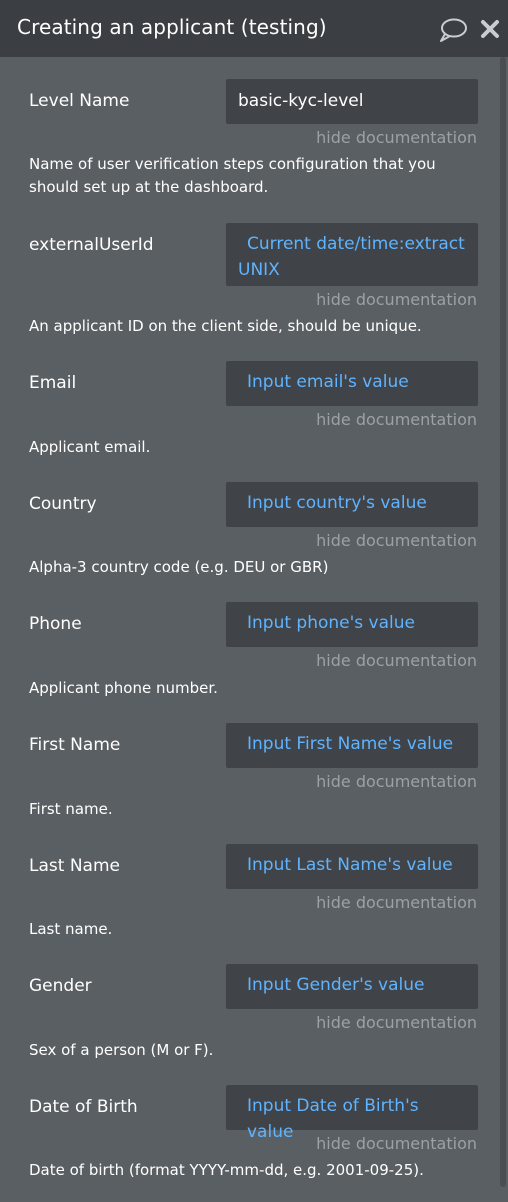 The width and height of the screenshot is (508, 1202). Describe the element at coordinates (331, 623) in the screenshot. I see `phone-value: Input phone's value` at that location.